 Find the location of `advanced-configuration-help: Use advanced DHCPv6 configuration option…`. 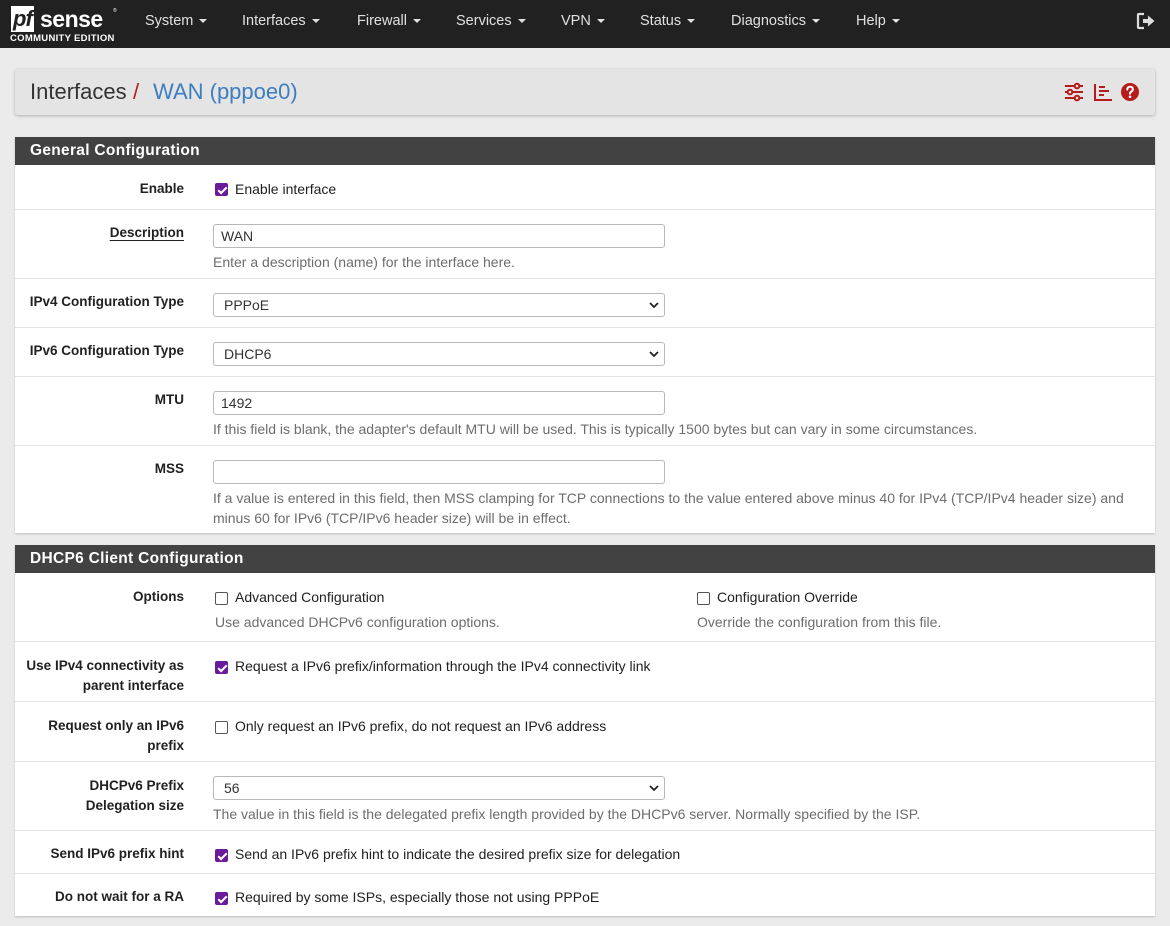

advanced-configuration-help: Use advanced DHCPv6 configuration option… is located at coordinates (357, 622).